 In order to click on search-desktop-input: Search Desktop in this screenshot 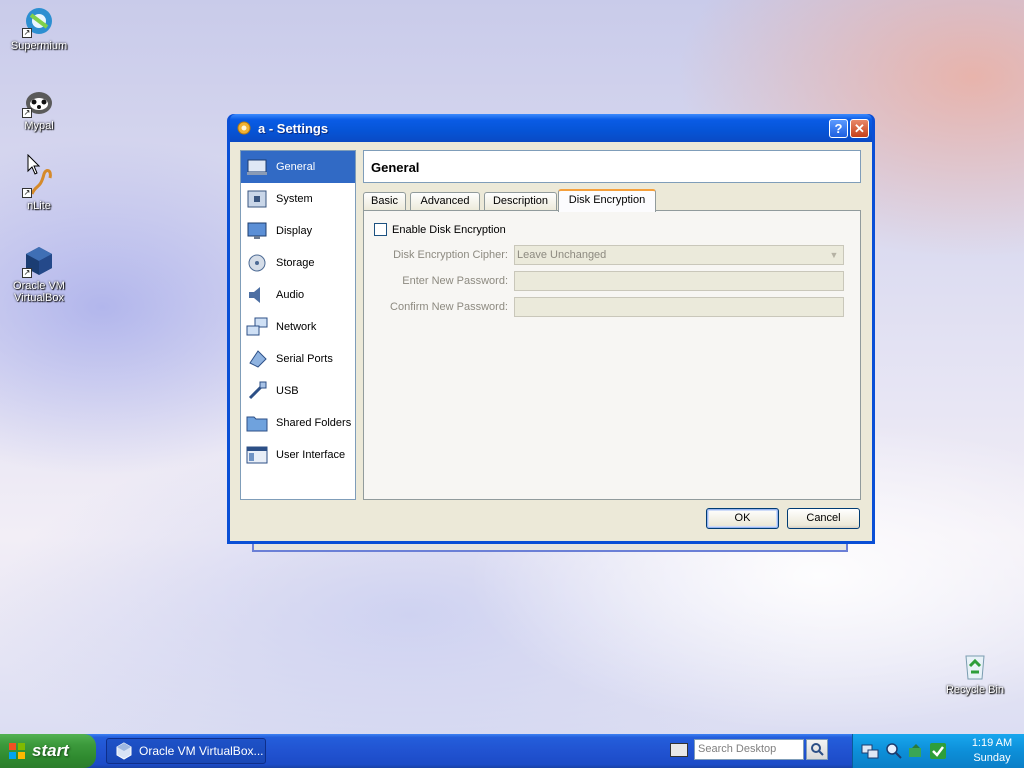, I will do `click(749, 749)`.